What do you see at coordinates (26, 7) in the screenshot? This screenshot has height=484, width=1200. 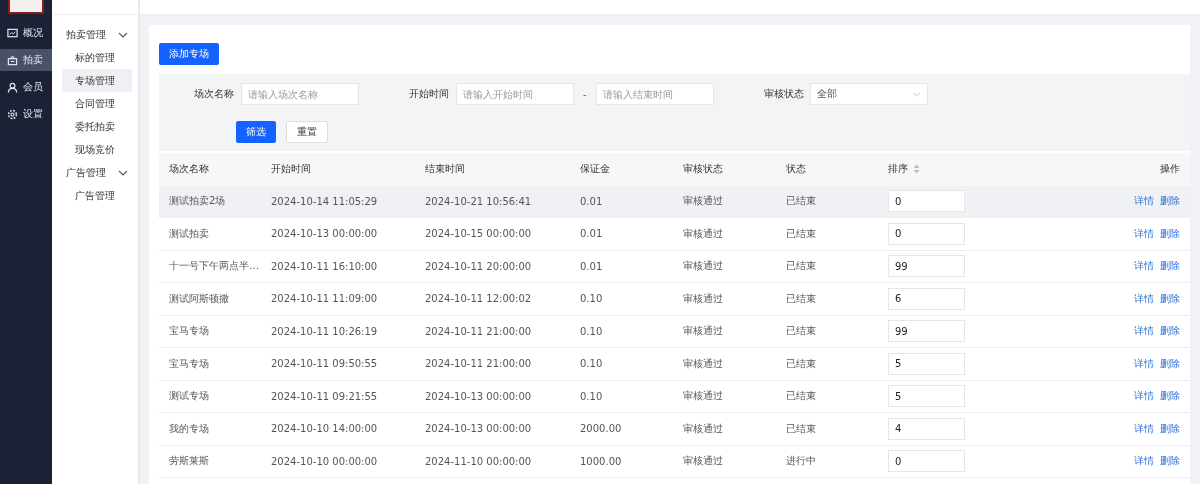 I see `logo-icon` at bounding box center [26, 7].